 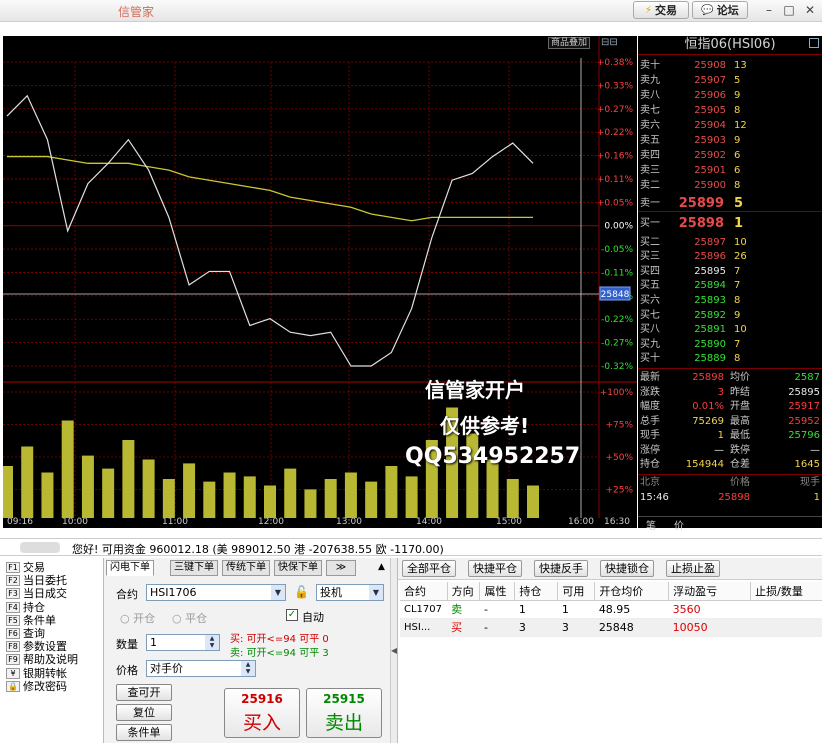 I want to click on commodity-overlay-button: 商品叠加, so click(x=569, y=43).